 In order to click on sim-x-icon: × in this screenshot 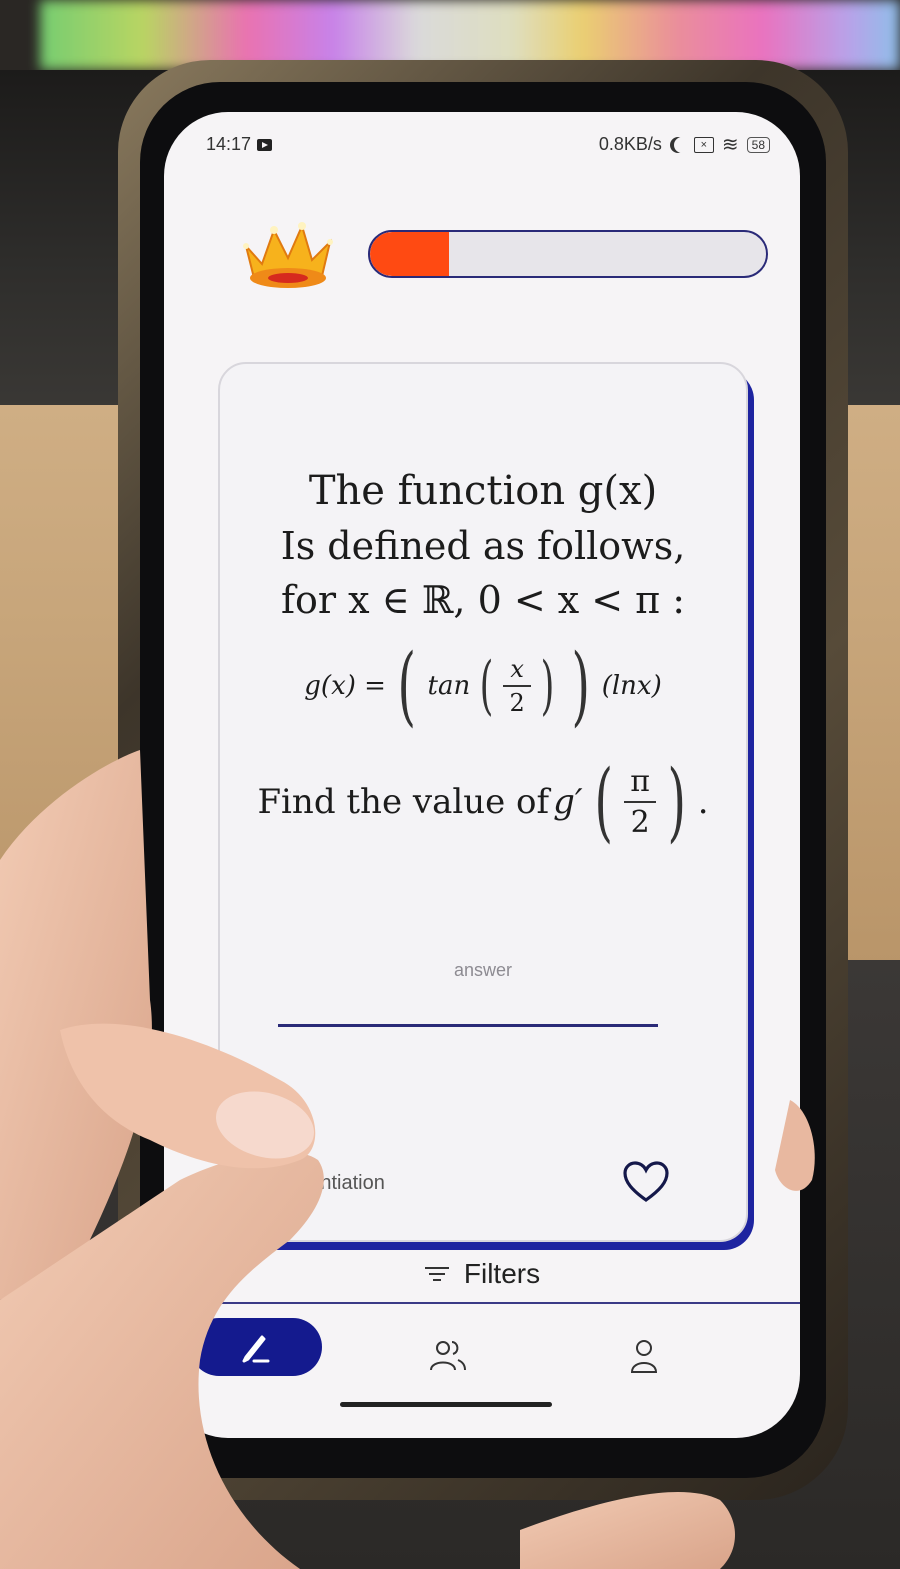, I will do `click(703, 144)`.